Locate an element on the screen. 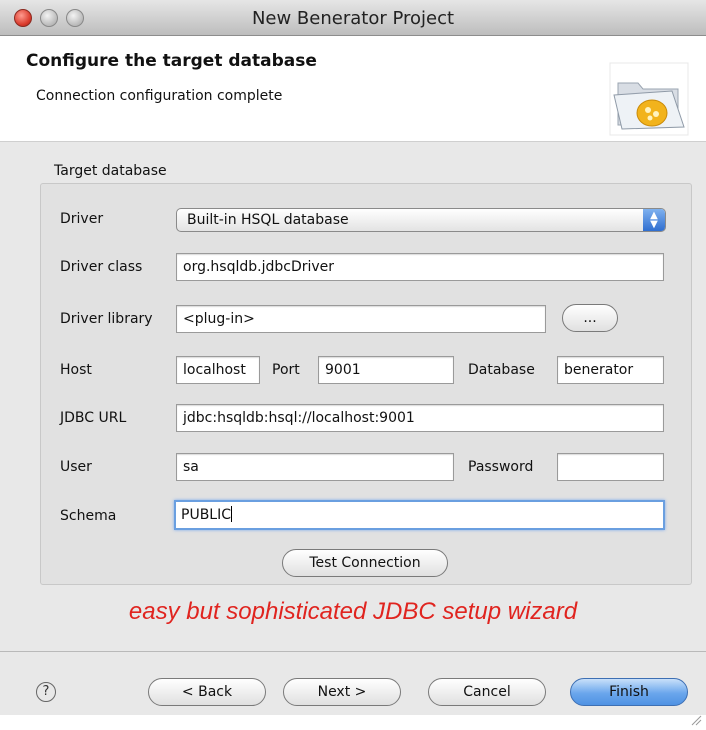  window-title: New Benerator Project is located at coordinates (353, 18).